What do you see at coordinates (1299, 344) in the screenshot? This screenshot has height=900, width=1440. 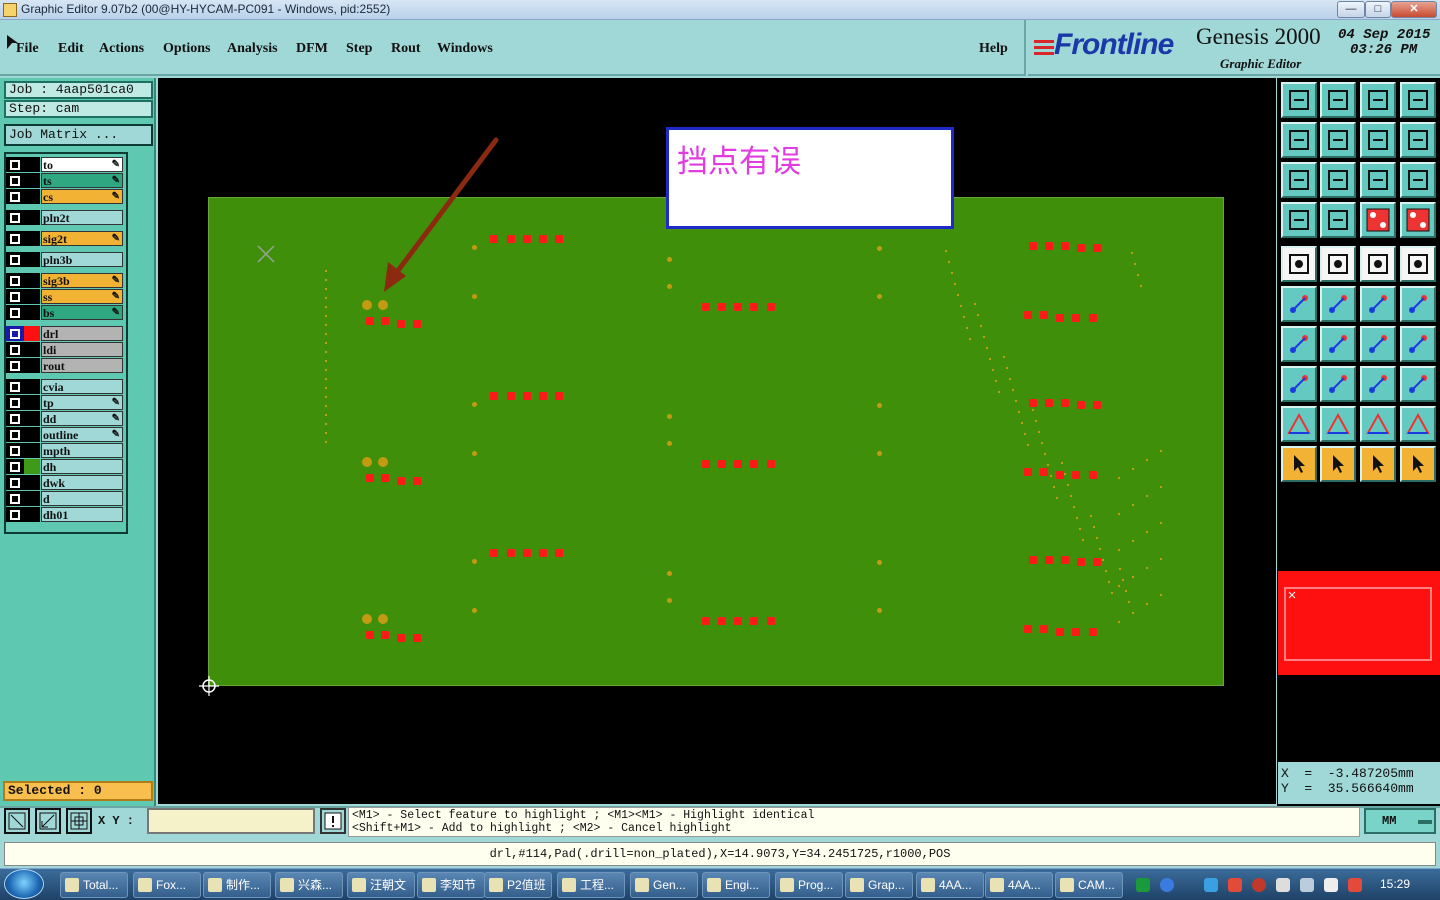 I see `tool-line-button` at bounding box center [1299, 344].